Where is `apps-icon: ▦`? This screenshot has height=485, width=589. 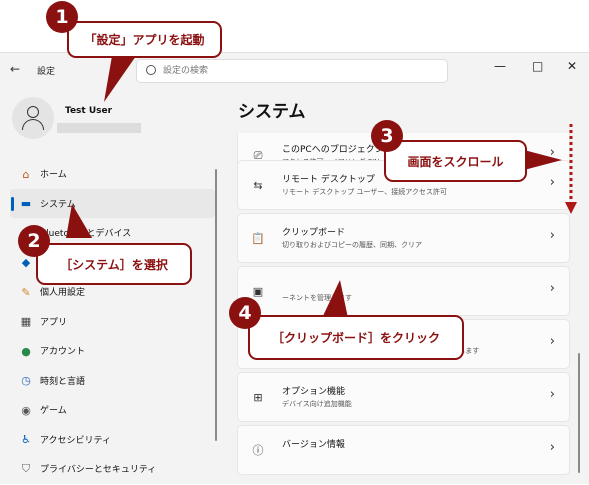 apps-icon: ▦ is located at coordinates (26, 321).